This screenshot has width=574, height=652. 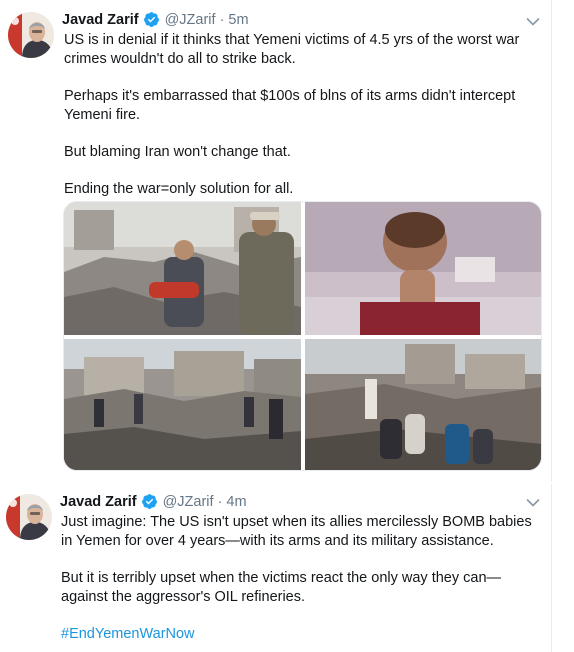 What do you see at coordinates (236, 502) in the screenshot?
I see `timestamp: 4m` at bounding box center [236, 502].